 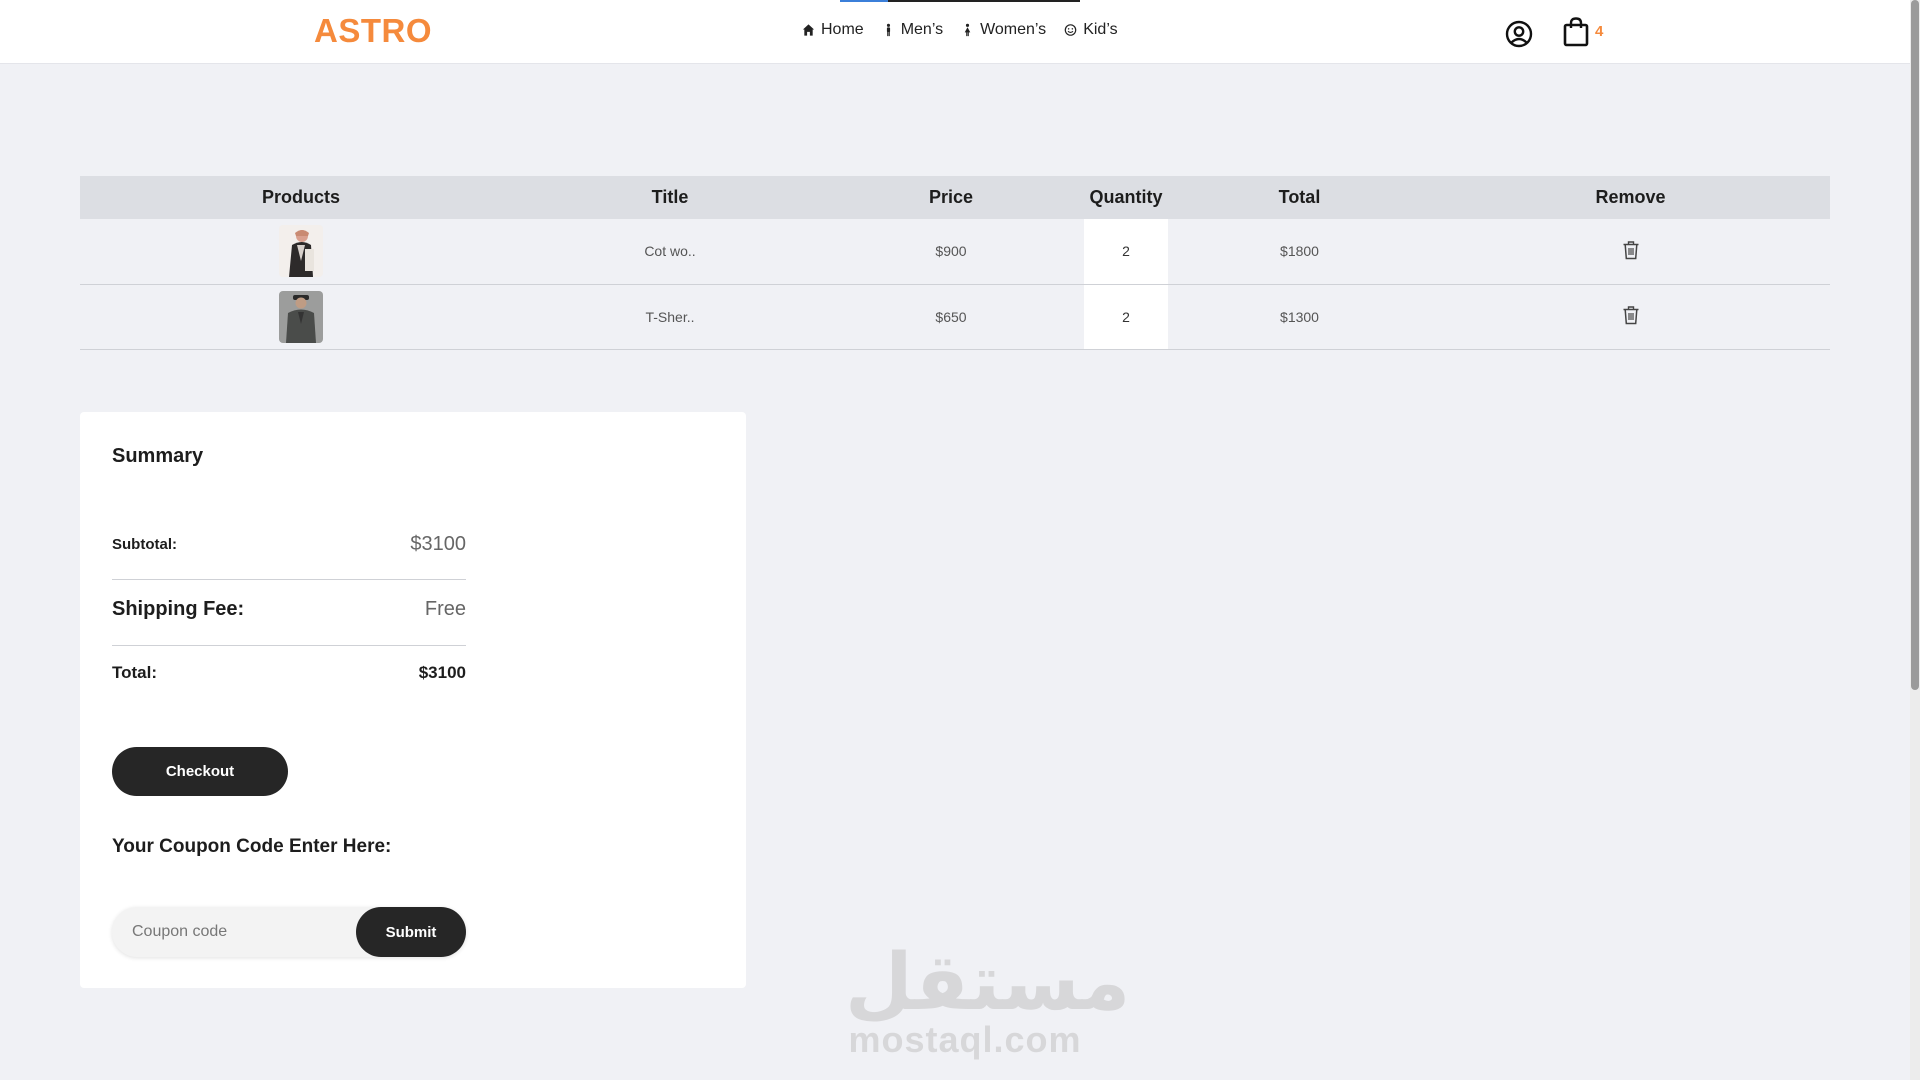 What do you see at coordinates (1576, 32) in the screenshot?
I see `shopping-bag-icon` at bounding box center [1576, 32].